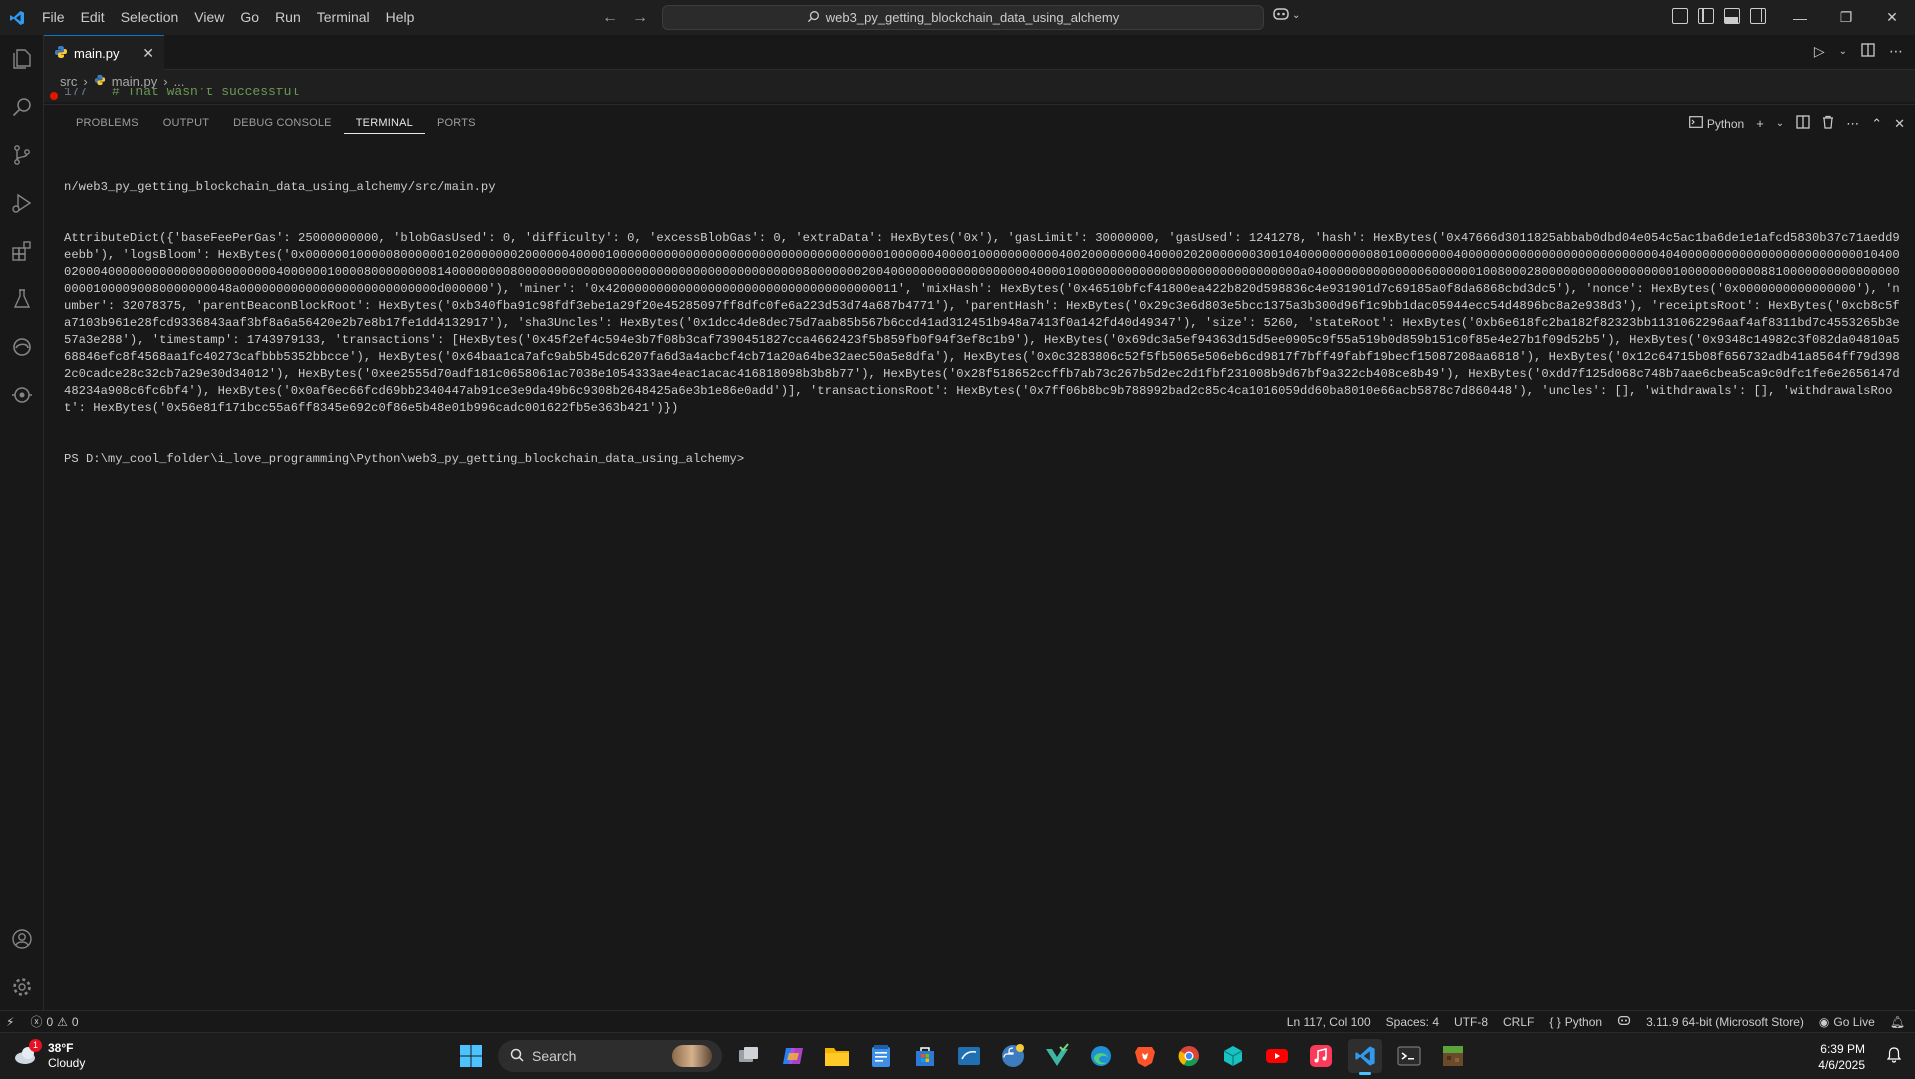 This screenshot has width=1915, height=1079. I want to click on restore-icon: ❐, so click(1846, 17).